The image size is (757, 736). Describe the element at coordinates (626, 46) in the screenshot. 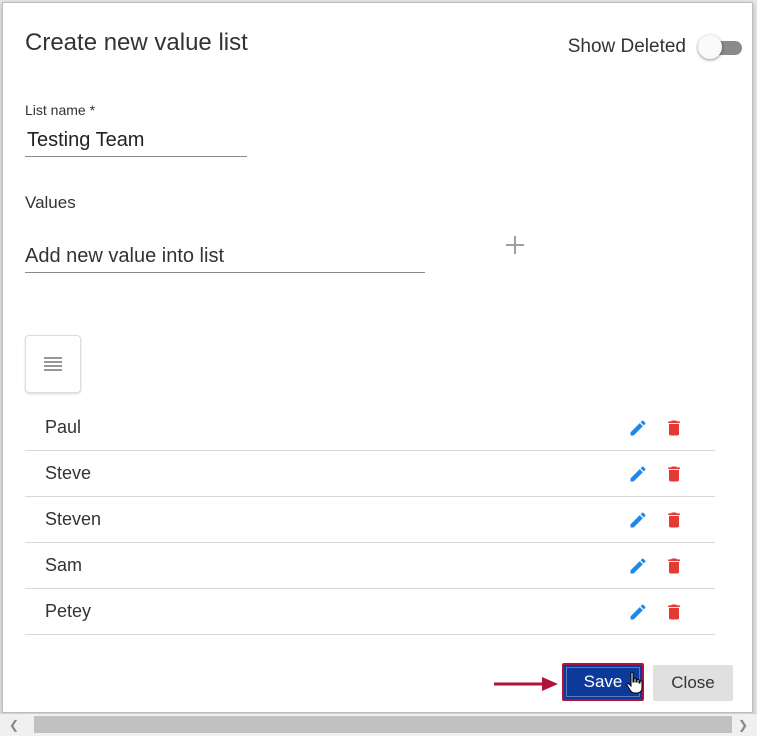

I see `show-deleted-label: Show Deleted` at that location.